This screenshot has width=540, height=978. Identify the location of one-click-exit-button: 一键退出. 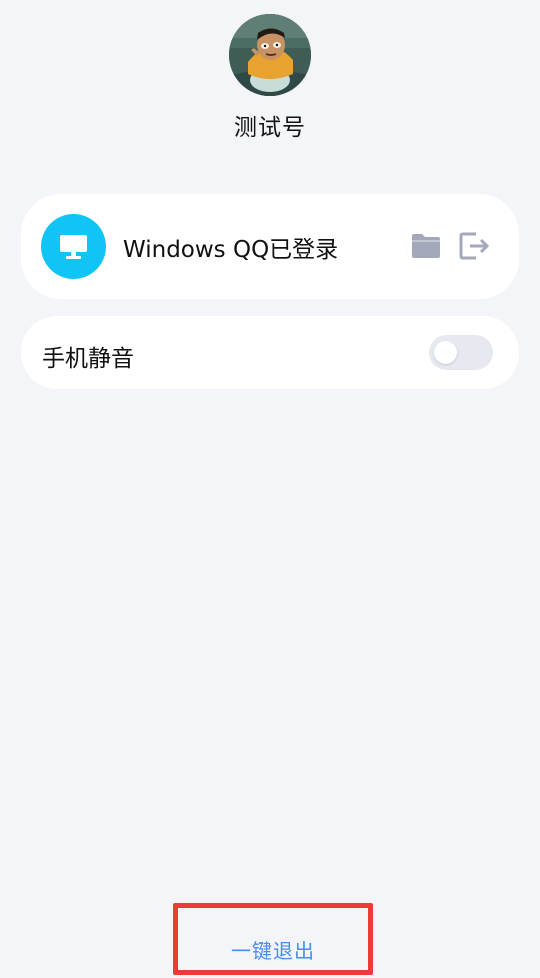
(273, 939).